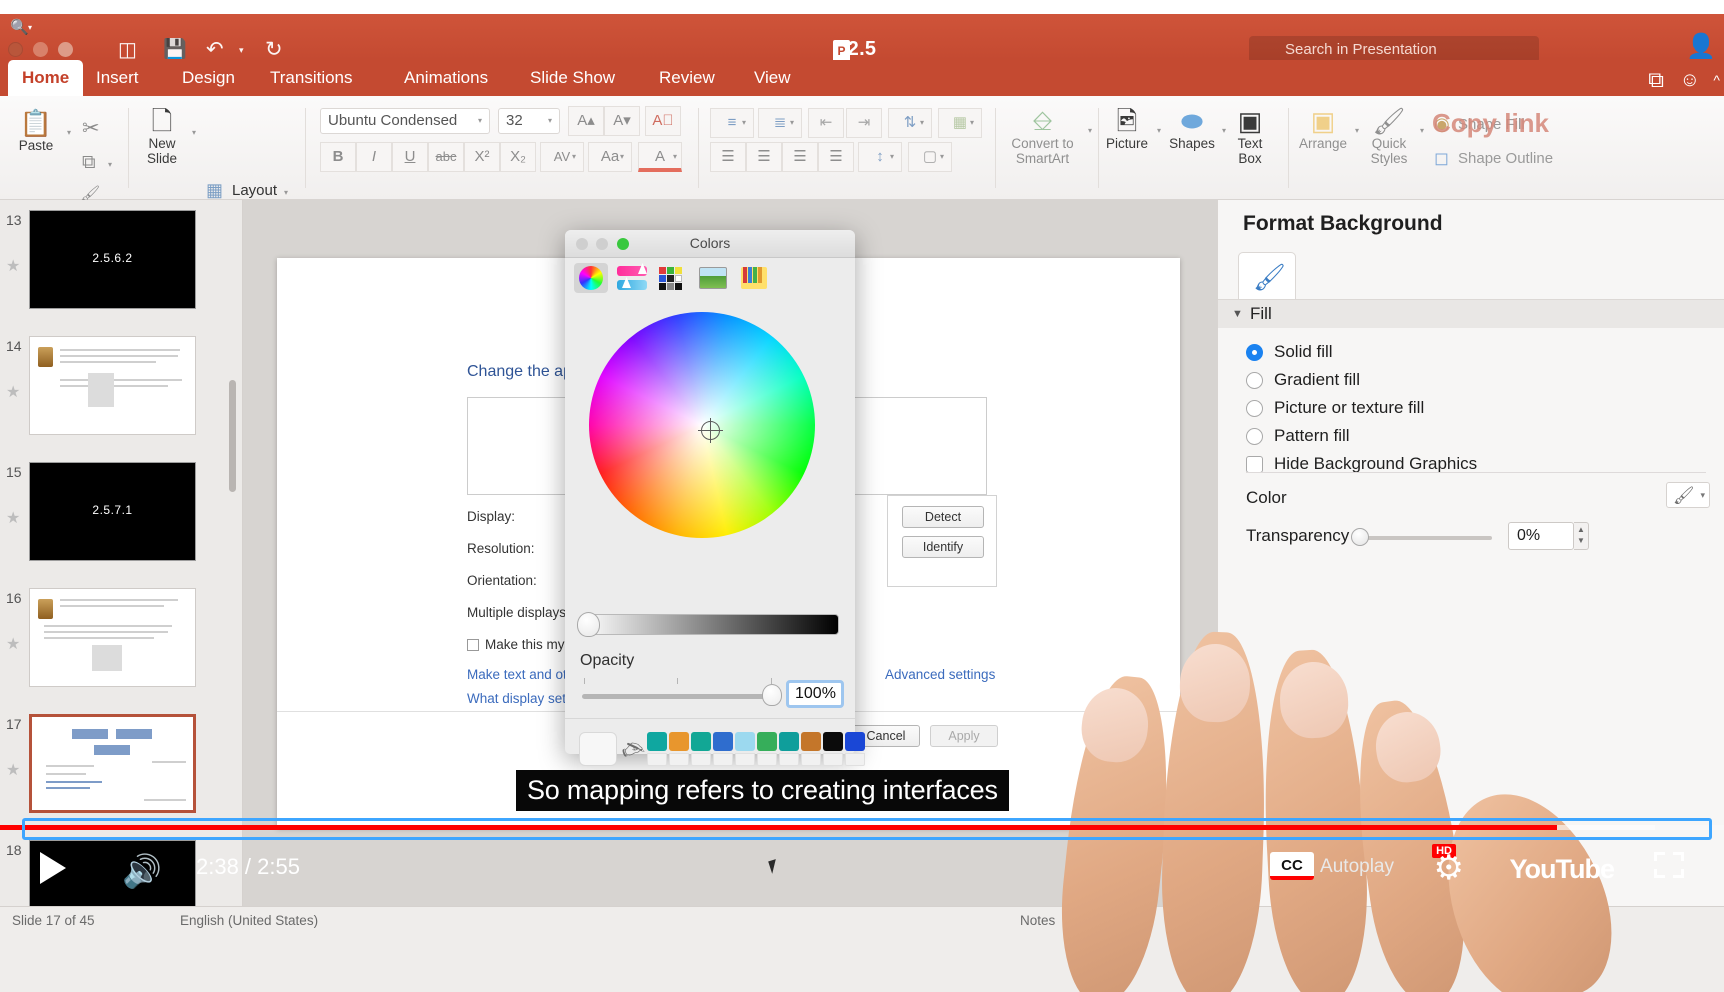 Image resolution: width=1724 pixels, height=992 pixels. I want to click on cut-icon: ✂, so click(91, 128).